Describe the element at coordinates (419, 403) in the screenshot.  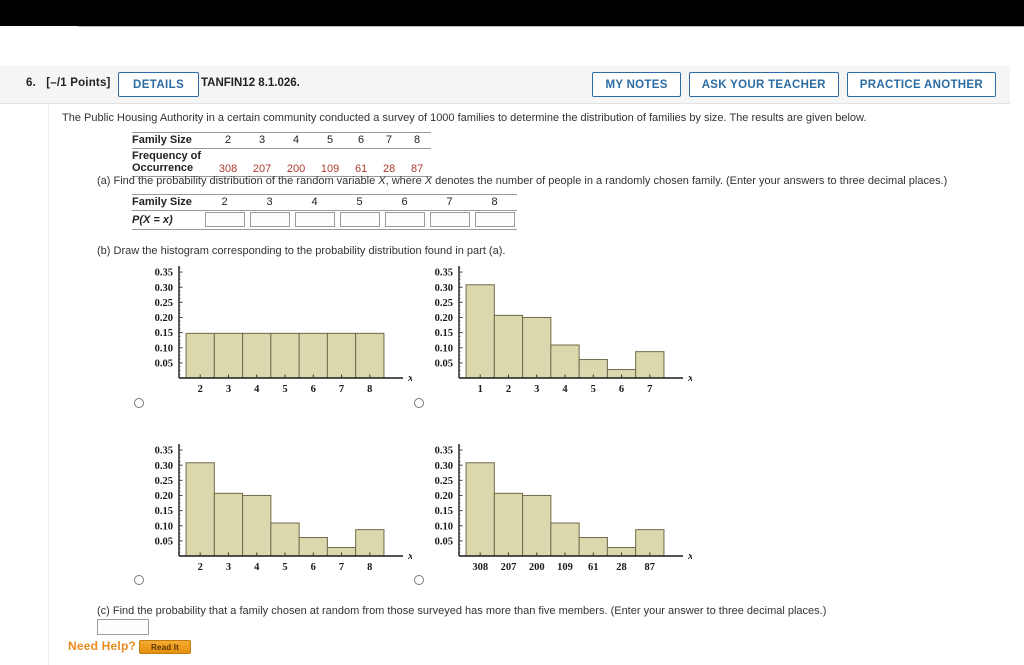
I see `radio-option-b` at that location.